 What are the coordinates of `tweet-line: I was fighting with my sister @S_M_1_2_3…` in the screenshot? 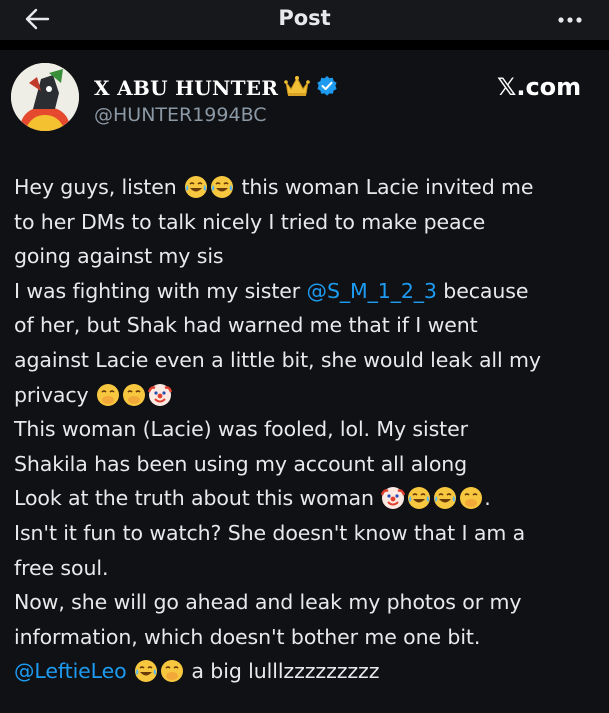 It's located at (308, 291).